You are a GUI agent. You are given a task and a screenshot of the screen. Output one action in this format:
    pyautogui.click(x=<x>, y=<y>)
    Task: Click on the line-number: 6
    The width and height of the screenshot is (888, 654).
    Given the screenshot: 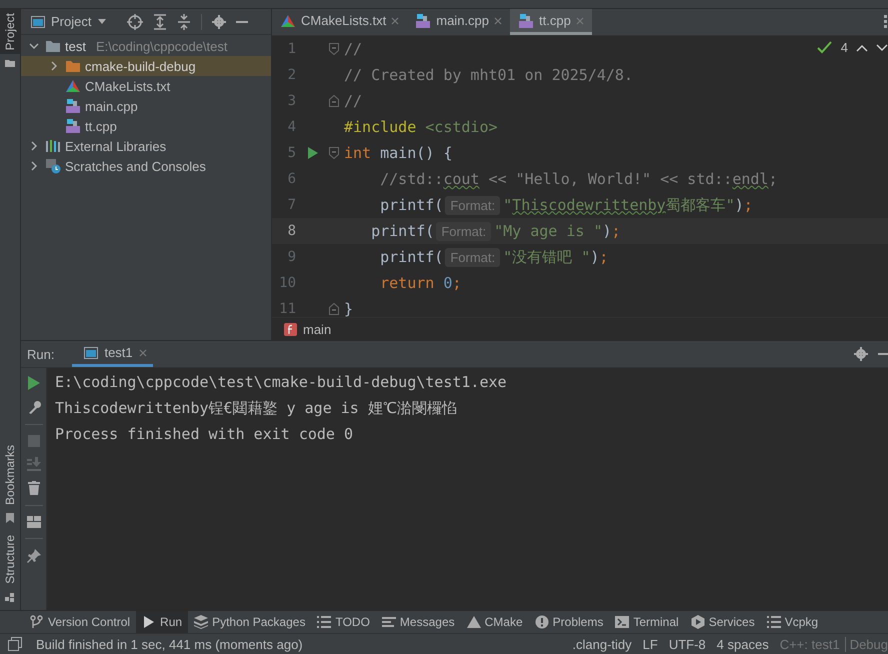 What is the action you would take?
    pyautogui.click(x=291, y=179)
    